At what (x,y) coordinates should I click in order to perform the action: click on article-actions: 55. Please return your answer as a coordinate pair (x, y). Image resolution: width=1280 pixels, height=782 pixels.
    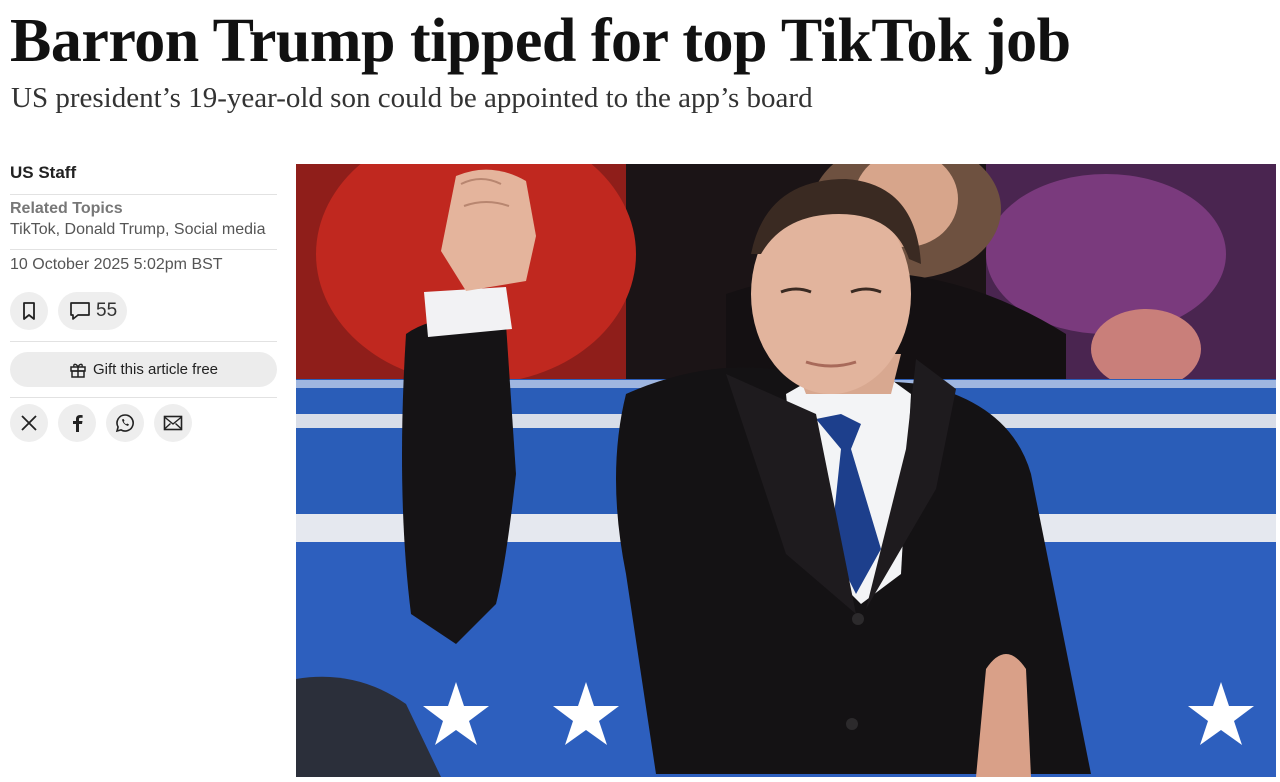
    Looking at the image, I should click on (143, 311).